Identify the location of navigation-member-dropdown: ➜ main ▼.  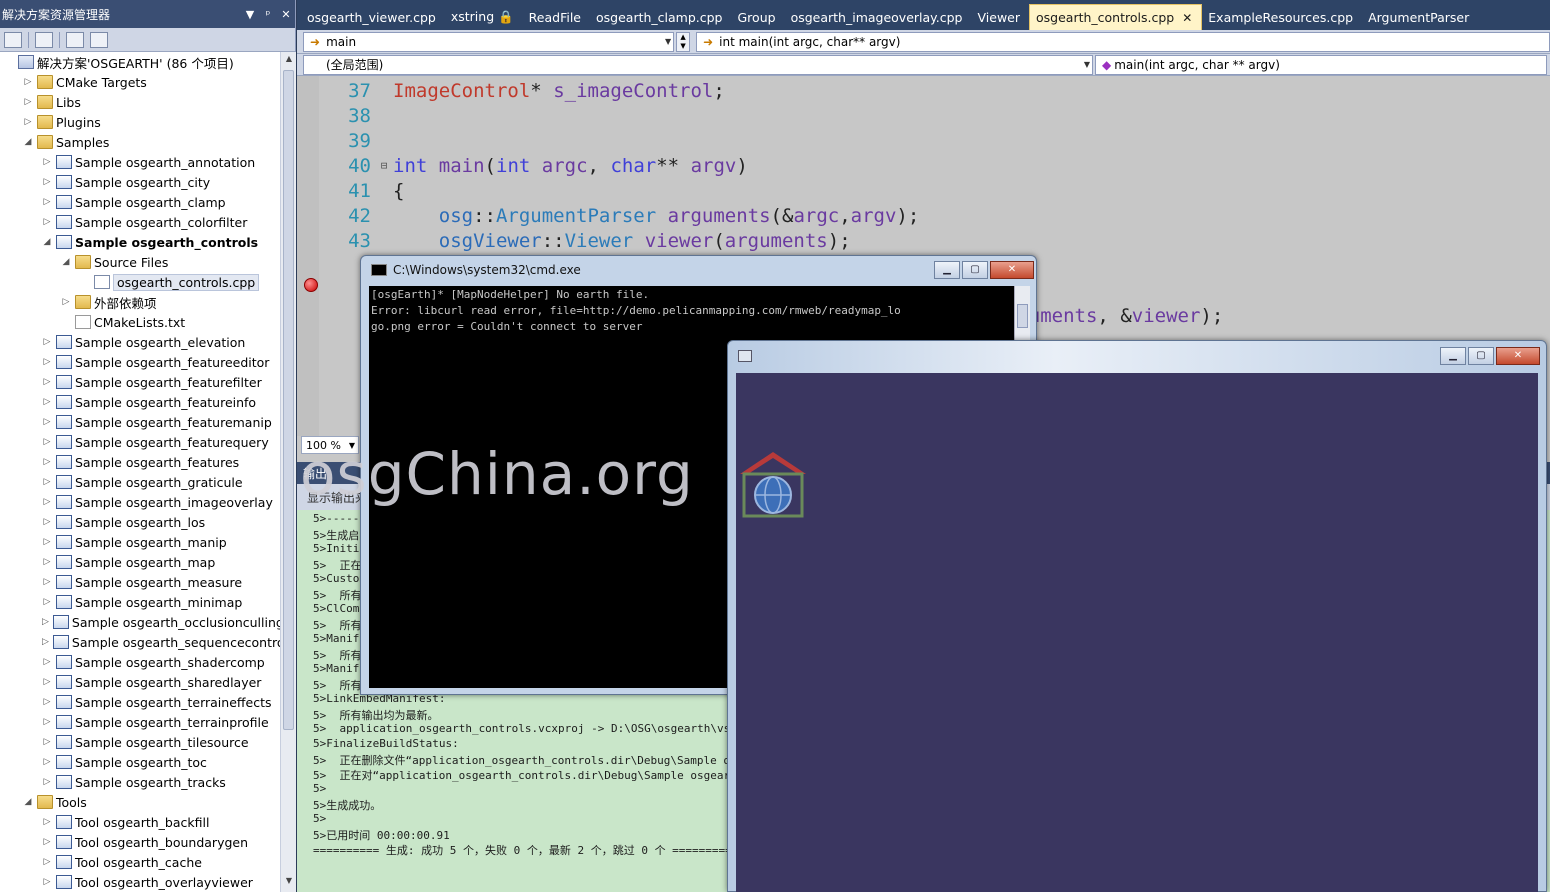
(489, 41).